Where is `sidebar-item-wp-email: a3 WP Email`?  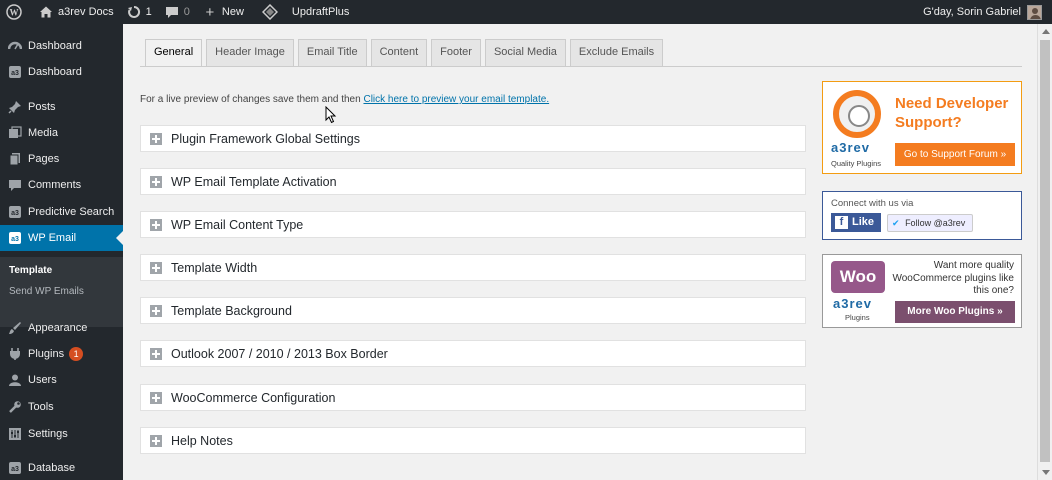
sidebar-item-wp-email: a3 WP Email is located at coordinates (61, 238).